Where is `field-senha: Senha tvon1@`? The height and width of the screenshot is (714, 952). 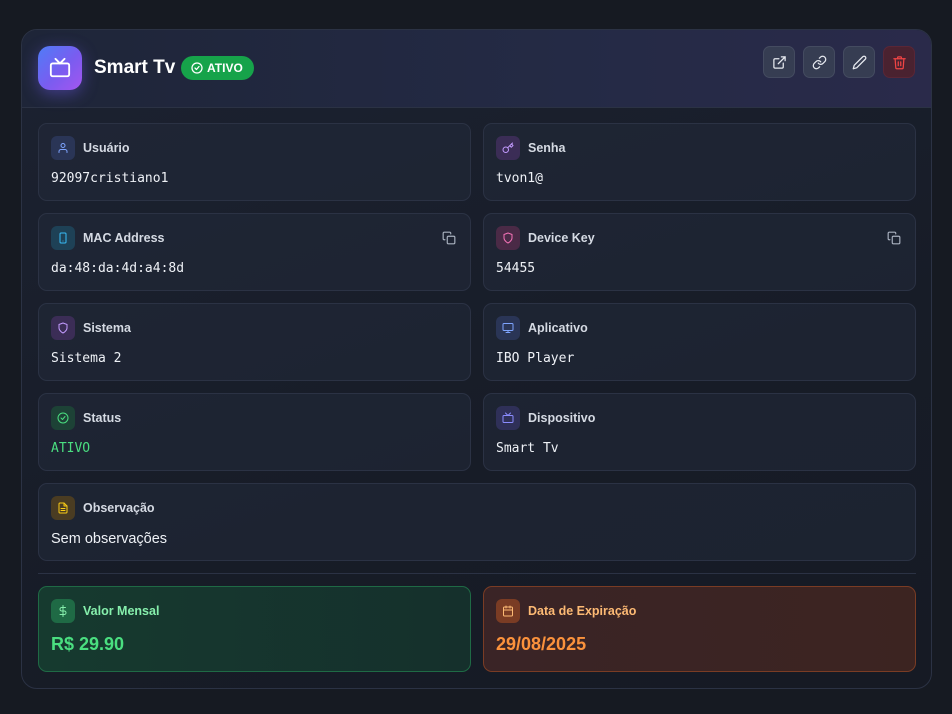
field-senha: Senha tvon1@ is located at coordinates (699, 162).